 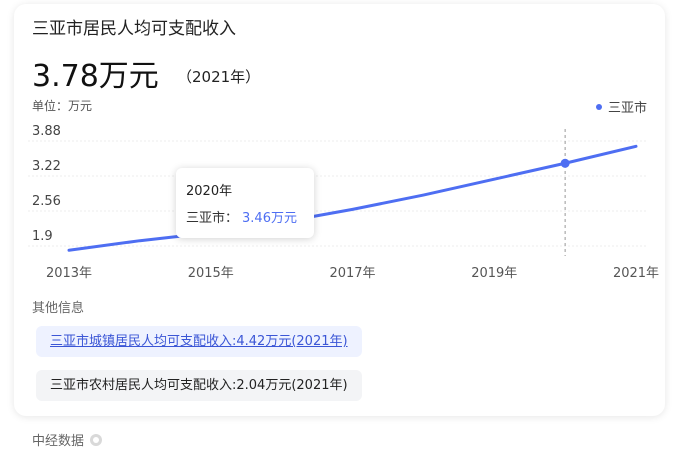 I want to click on tooltip-row: 三亚市： 3.46万元, so click(x=241, y=216).